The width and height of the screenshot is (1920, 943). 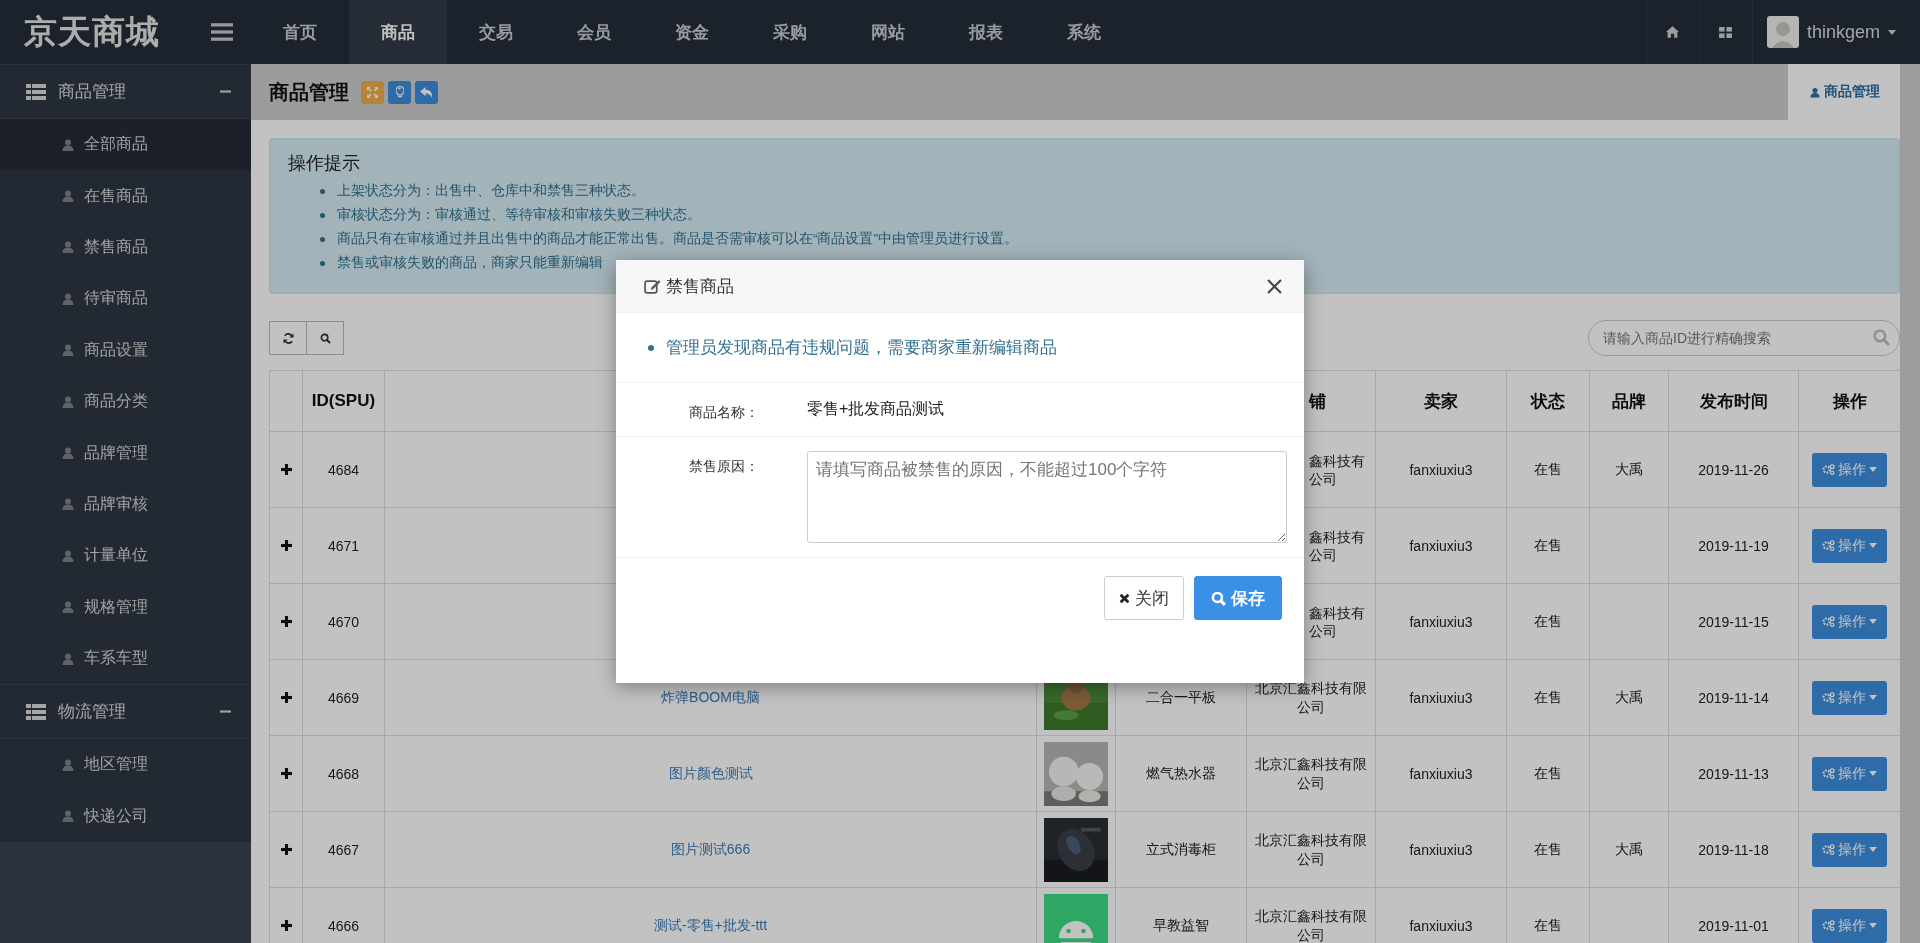 I want to click on search-field: 请输入商品ID进行精确搜索, so click(x=1744, y=338).